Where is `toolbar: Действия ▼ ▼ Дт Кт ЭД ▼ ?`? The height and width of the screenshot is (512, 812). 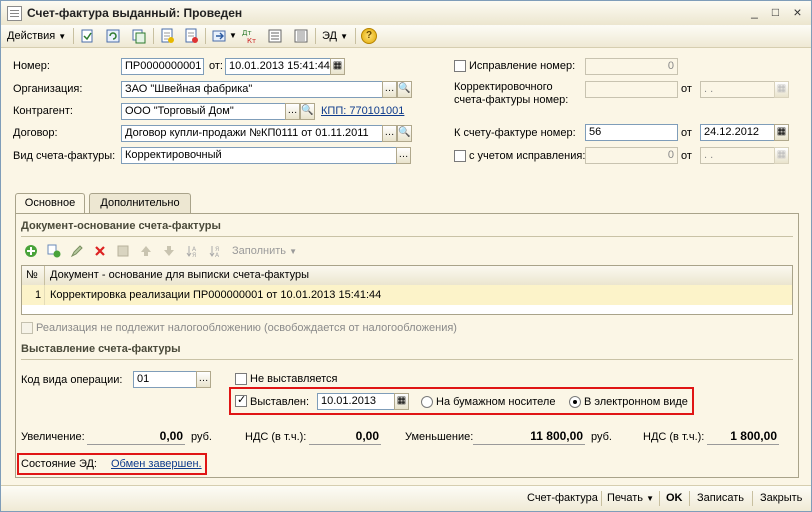 toolbar: Действия ▼ ▼ Дт Кт ЭД ▼ ? is located at coordinates (406, 36).